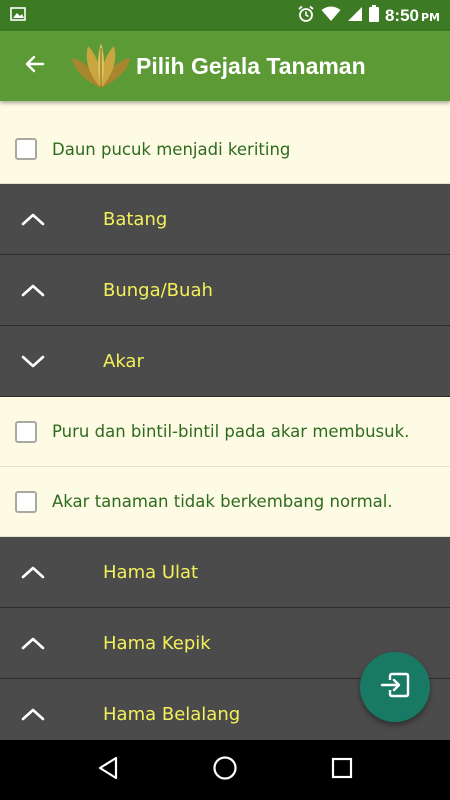 This screenshot has width=450, height=800. I want to click on app-bar: Pilih Gejala Tanaman, so click(225, 66).